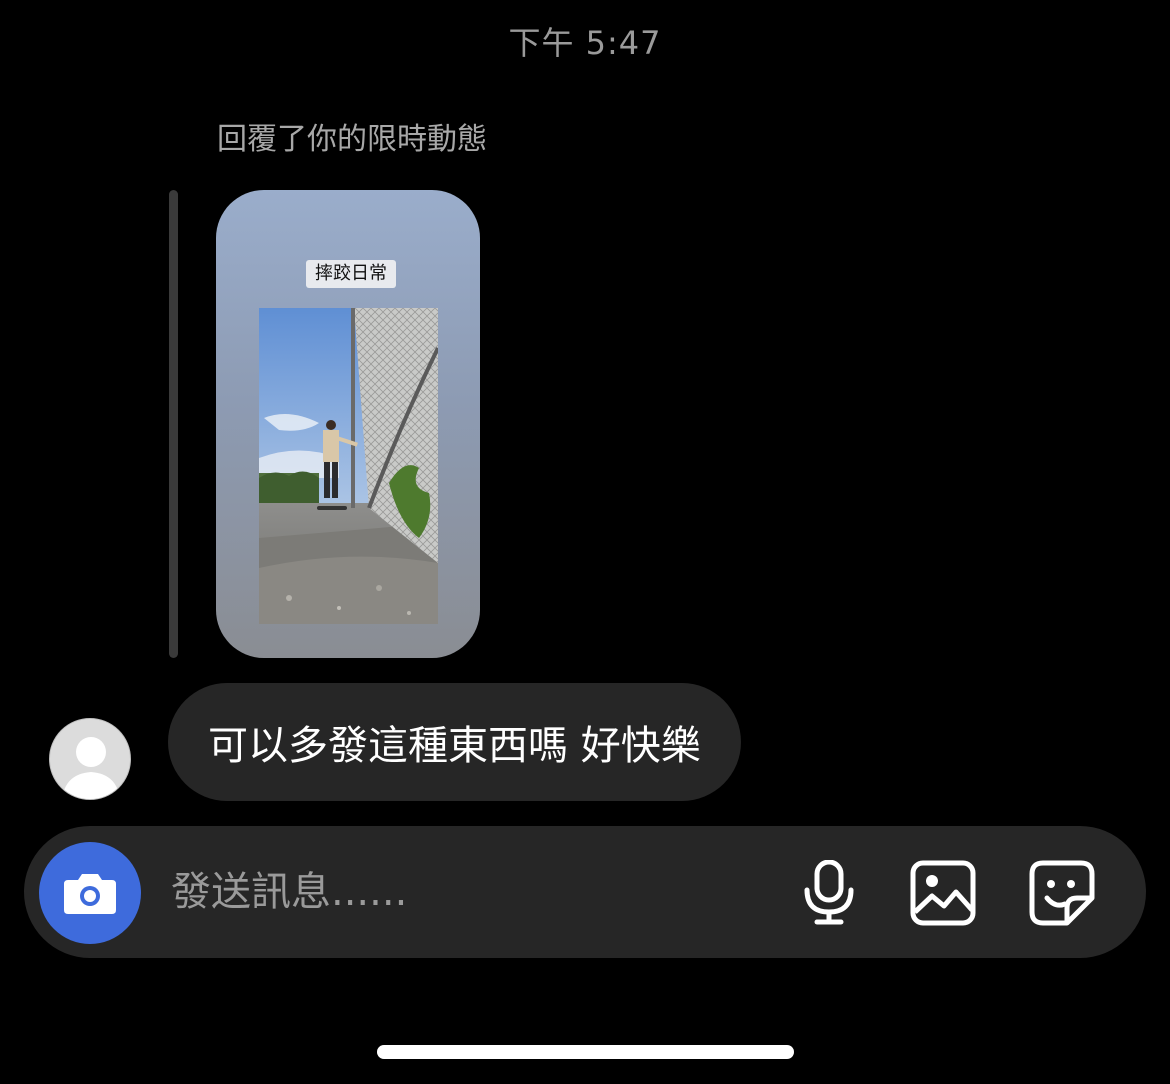 This screenshot has width=1170, height=1084. What do you see at coordinates (454, 742) in the screenshot?
I see `message-bubble: 可以多發這種東西嗎 好快樂` at bounding box center [454, 742].